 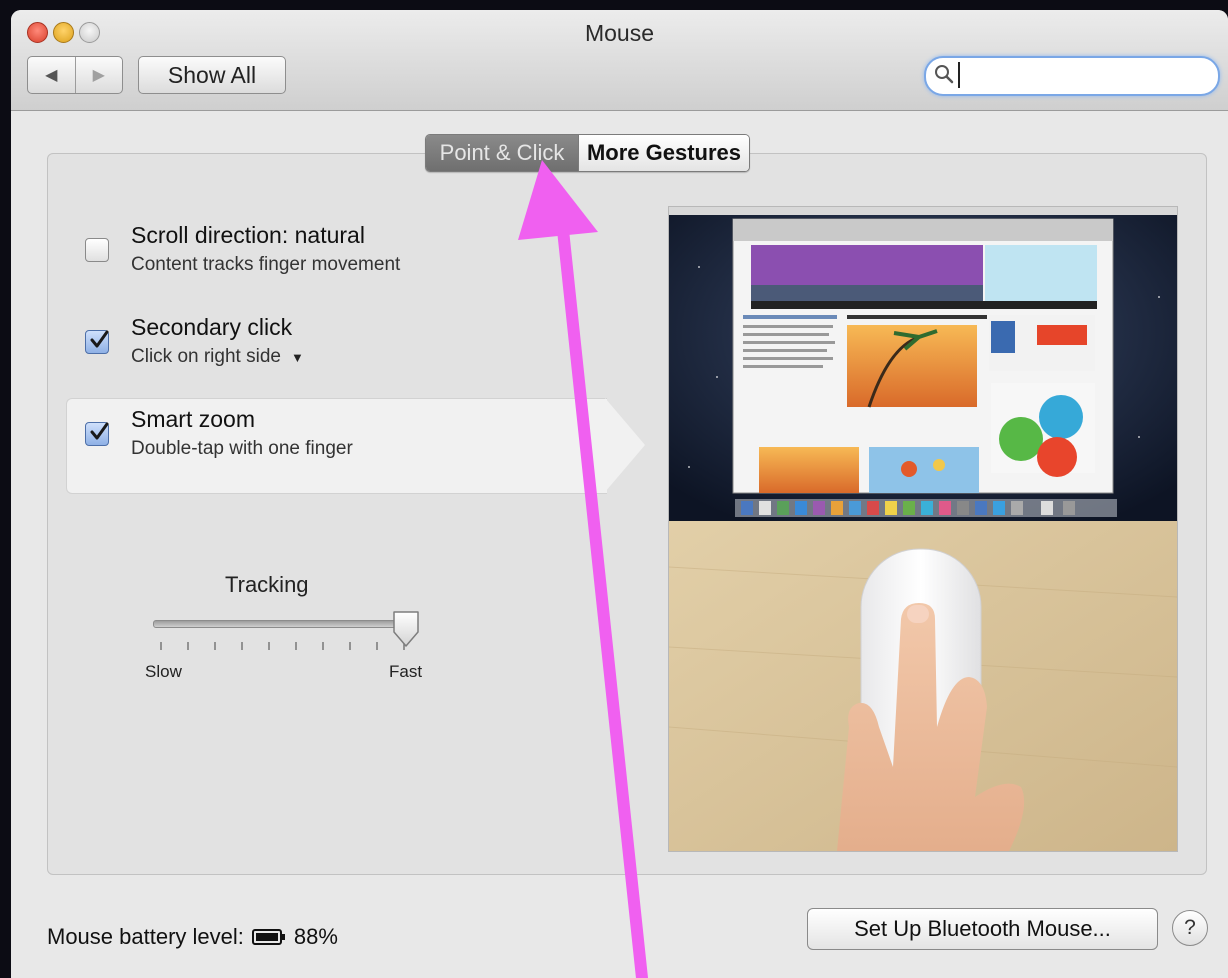 I want to click on scroll-direction-checkbox, so click(x=97, y=250).